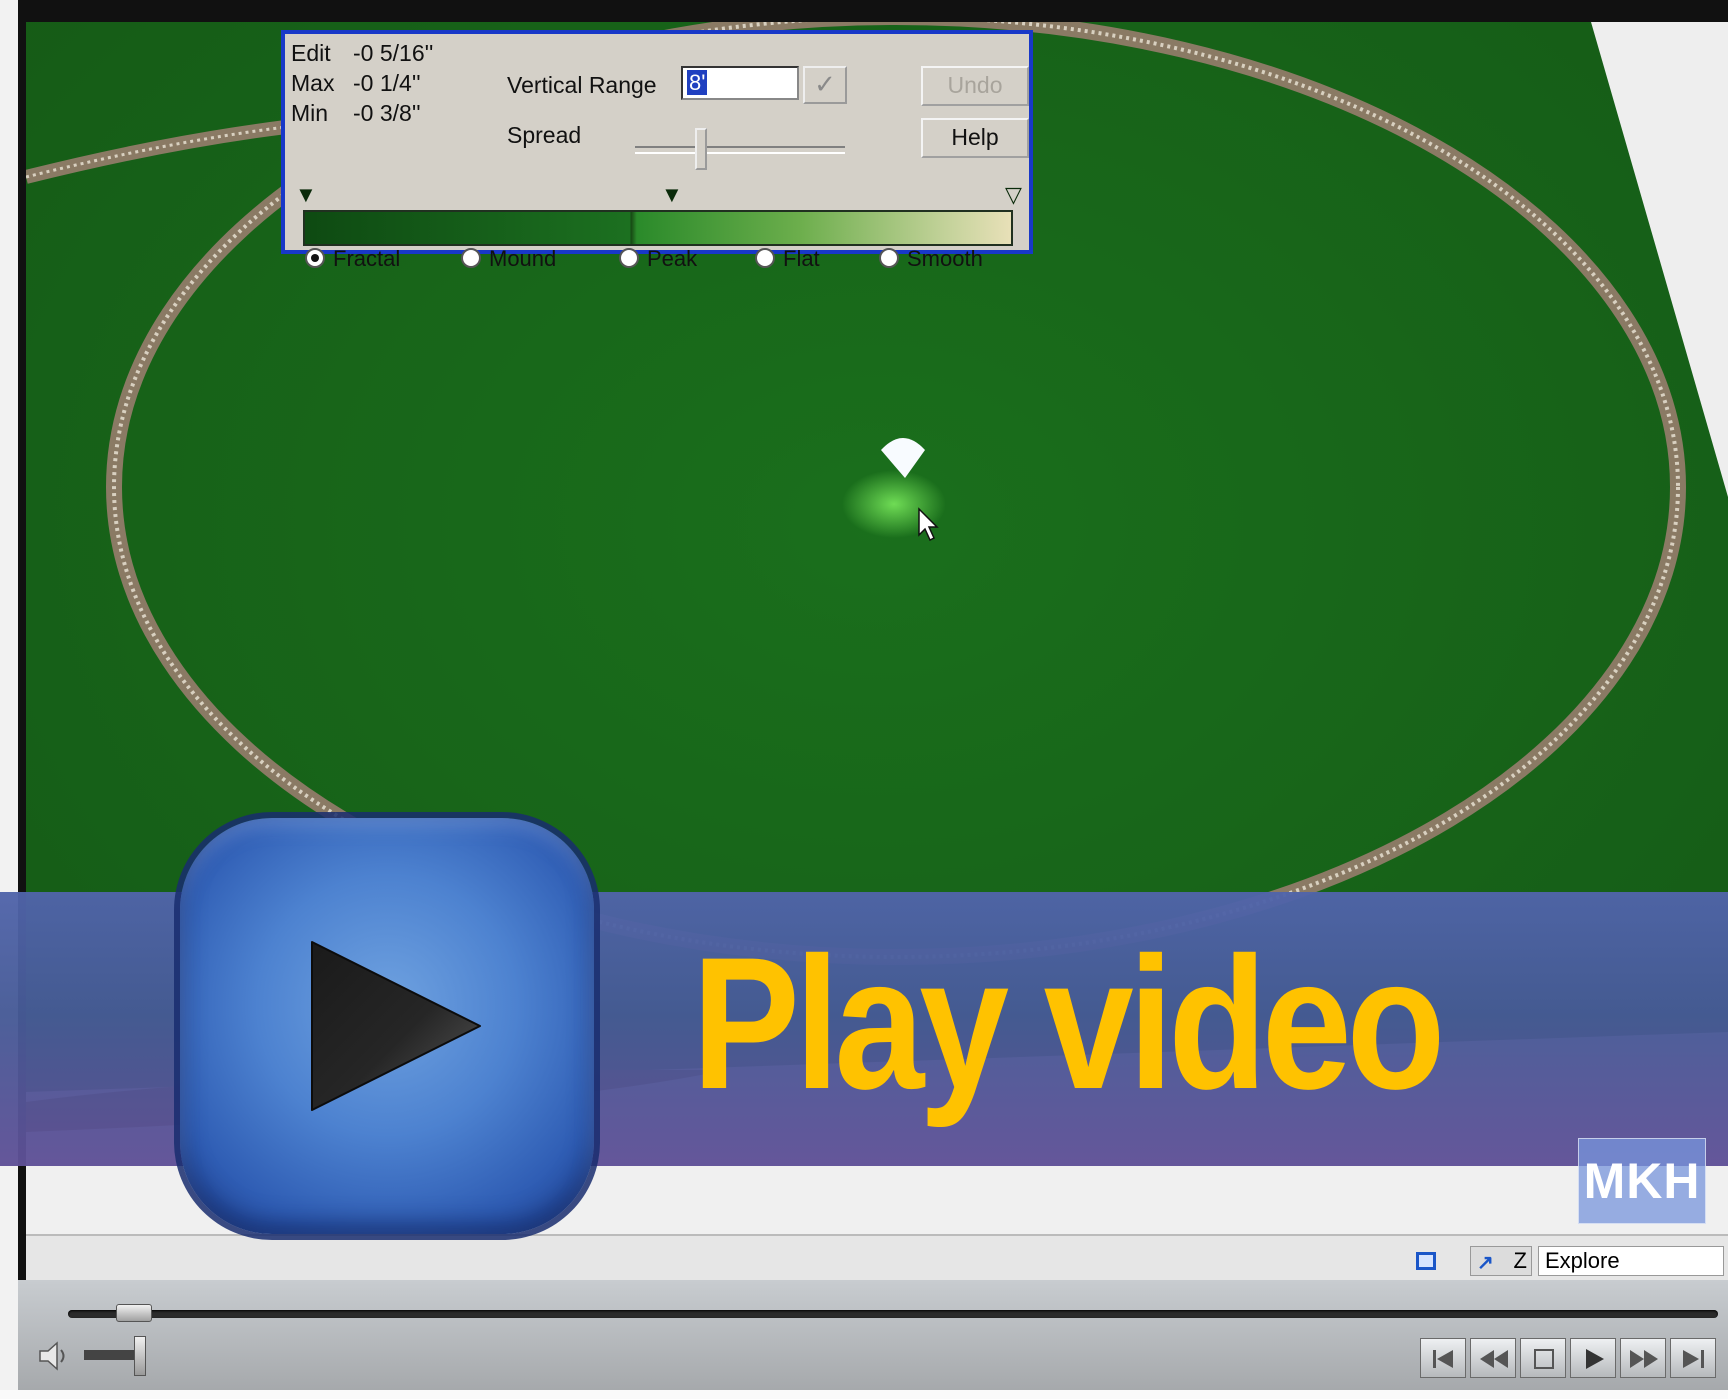 This screenshot has height=1399, width=1728. Describe the element at coordinates (873, 1335) in the screenshot. I see `player-controls` at that location.